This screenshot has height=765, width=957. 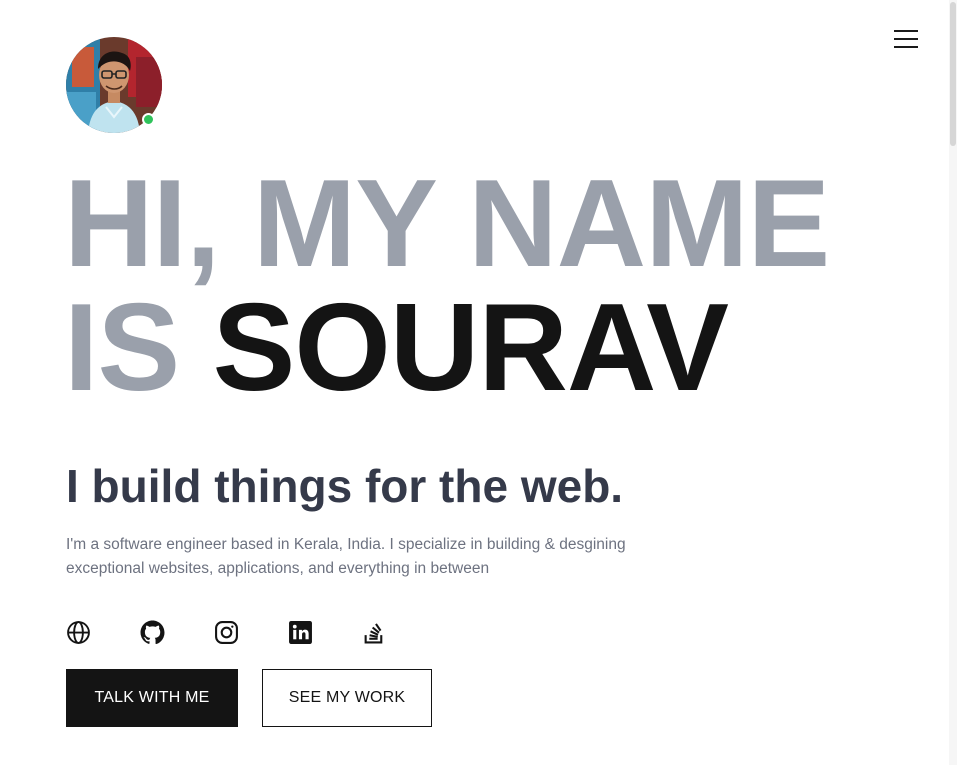 What do you see at coordinates (953, 382) in the screenshot?
I see `page-scrollbar` at bounding box center [953, 382].